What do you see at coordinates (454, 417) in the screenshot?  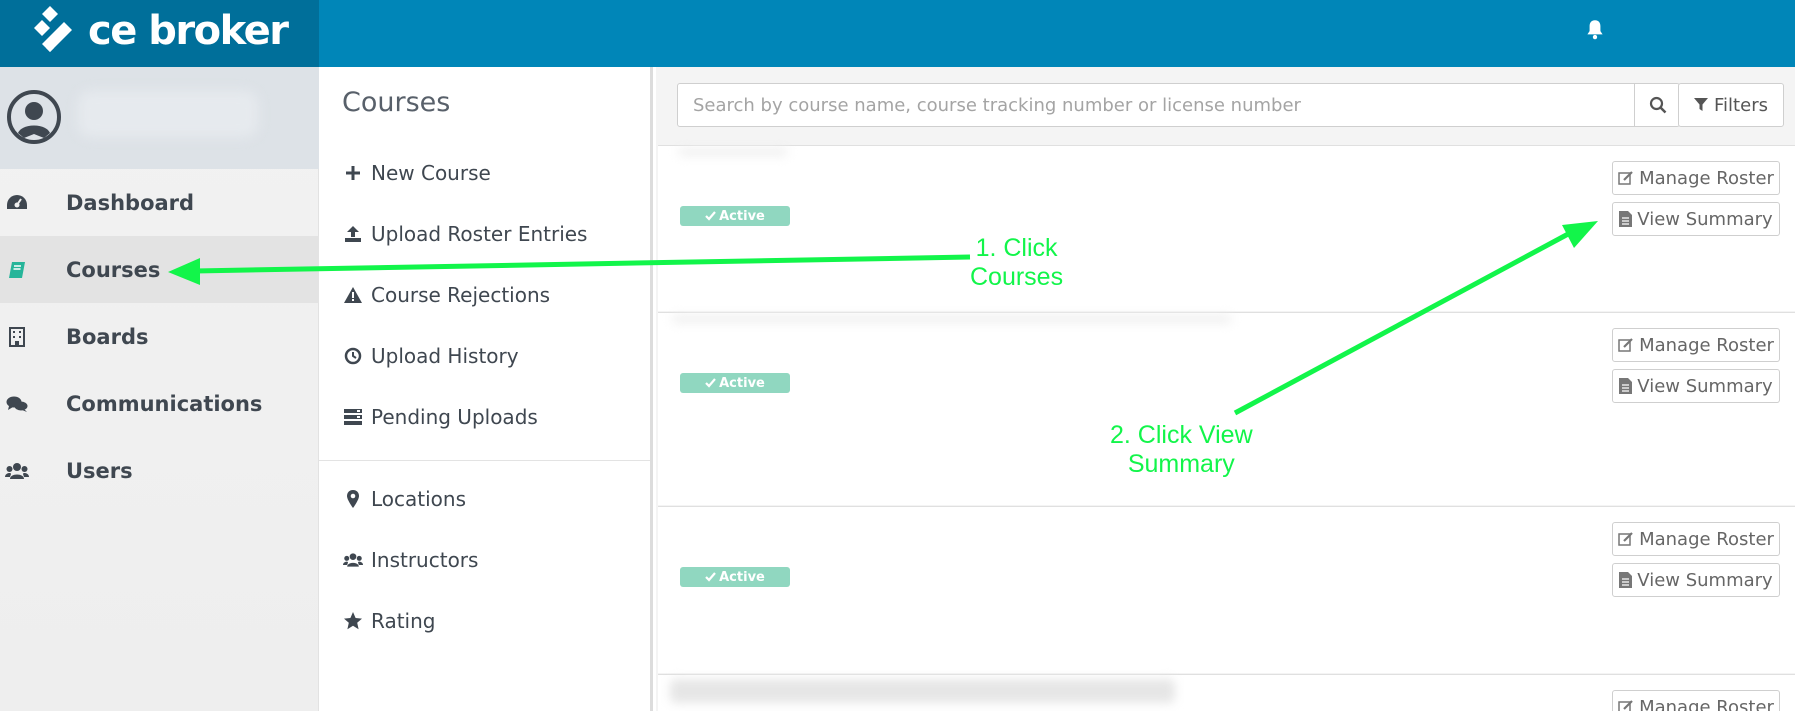 I see `submenu-label-pending-uploads: Pending Uploads` at bounding box center [454, 417].